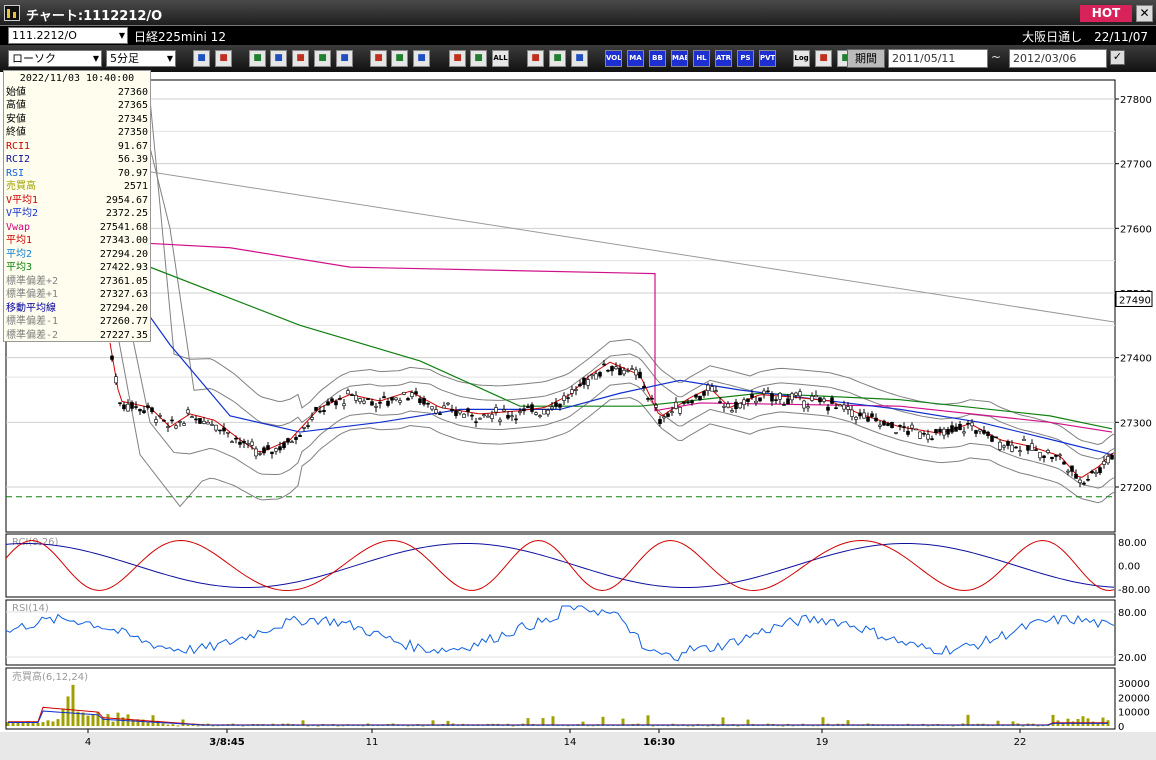  I want to click on palette-button: ■, so click(579, 58).